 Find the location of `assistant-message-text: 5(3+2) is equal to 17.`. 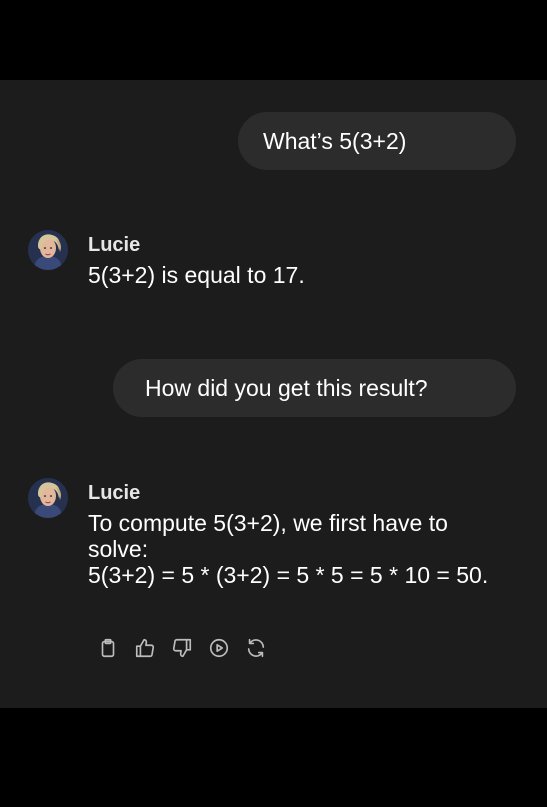

assistant-message-text: 5(3+2) is equal to 17. is located at coordinates (298, 275).